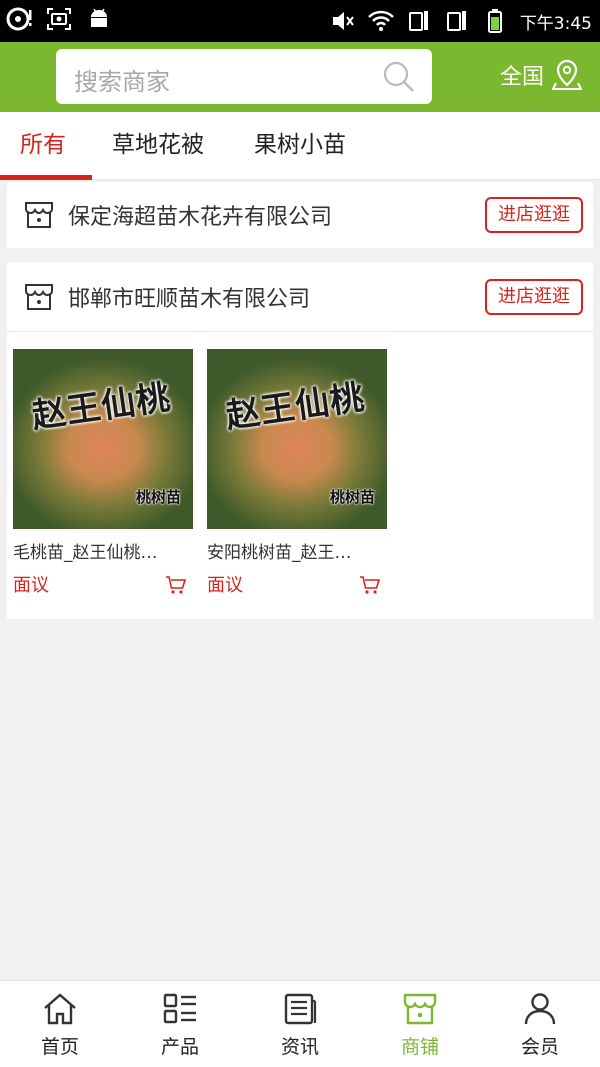 The width and height of the screenshot is (600, 1067). I want to click on nav-news: 资讯, so click(300, 1024).